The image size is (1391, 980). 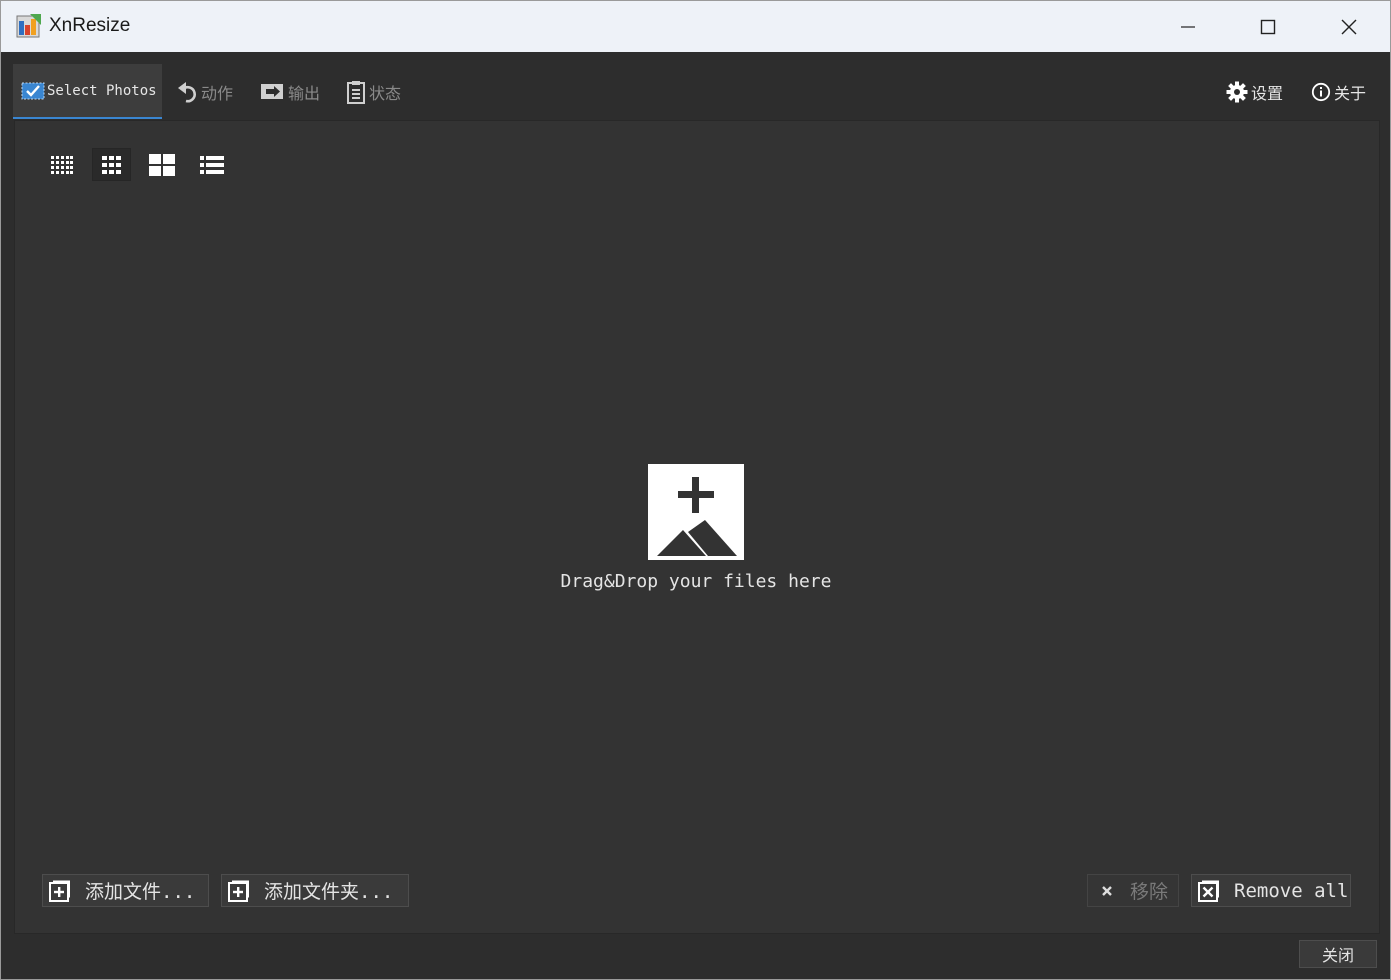 I want to click on add-file-icon, so click(x=59, y=891).